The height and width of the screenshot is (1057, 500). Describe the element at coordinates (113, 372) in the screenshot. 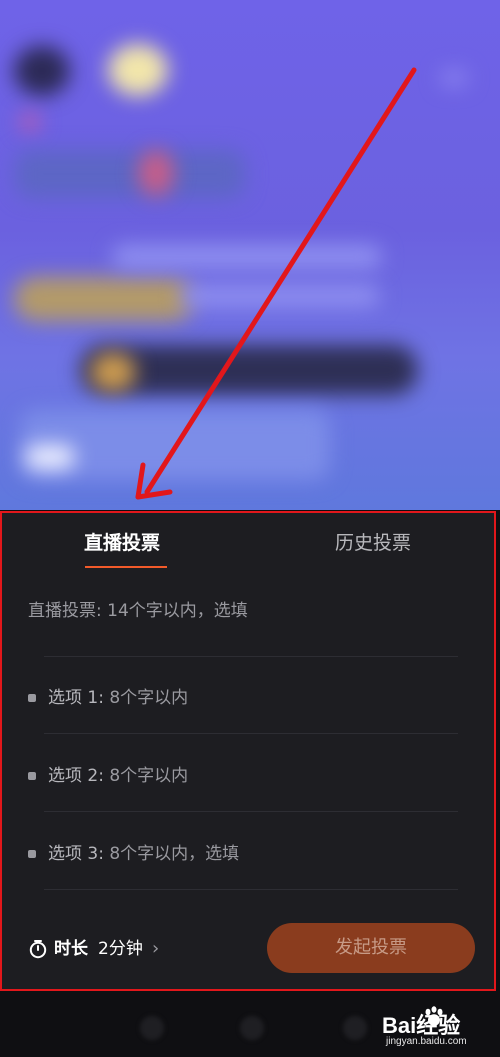

I see `toolbar-icon` at that location.